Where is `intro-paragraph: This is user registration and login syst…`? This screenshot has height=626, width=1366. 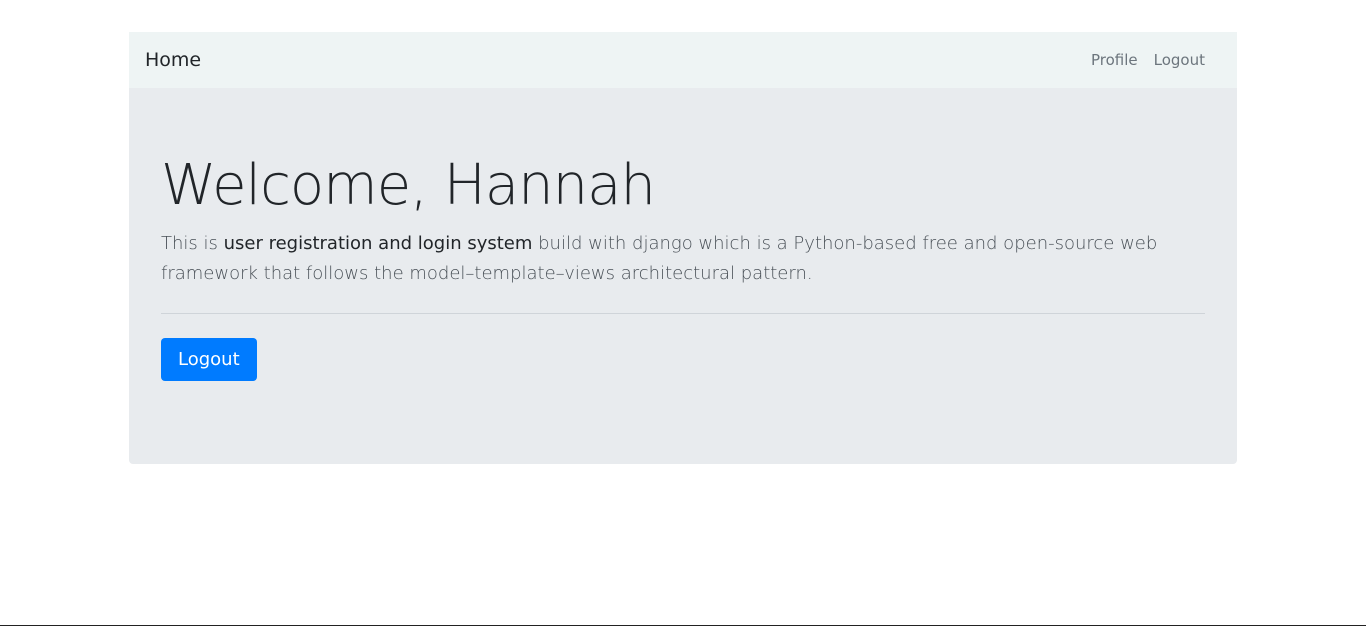 intro-paragraph: This is user registration and login syst… is located at coordinates (683, 259).